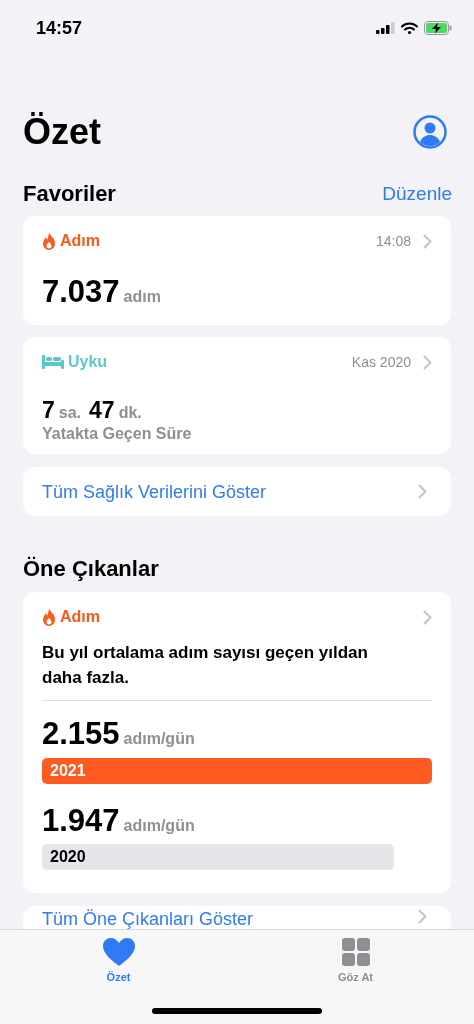  I want to click on status-time: 14:57, so click(59, 28).